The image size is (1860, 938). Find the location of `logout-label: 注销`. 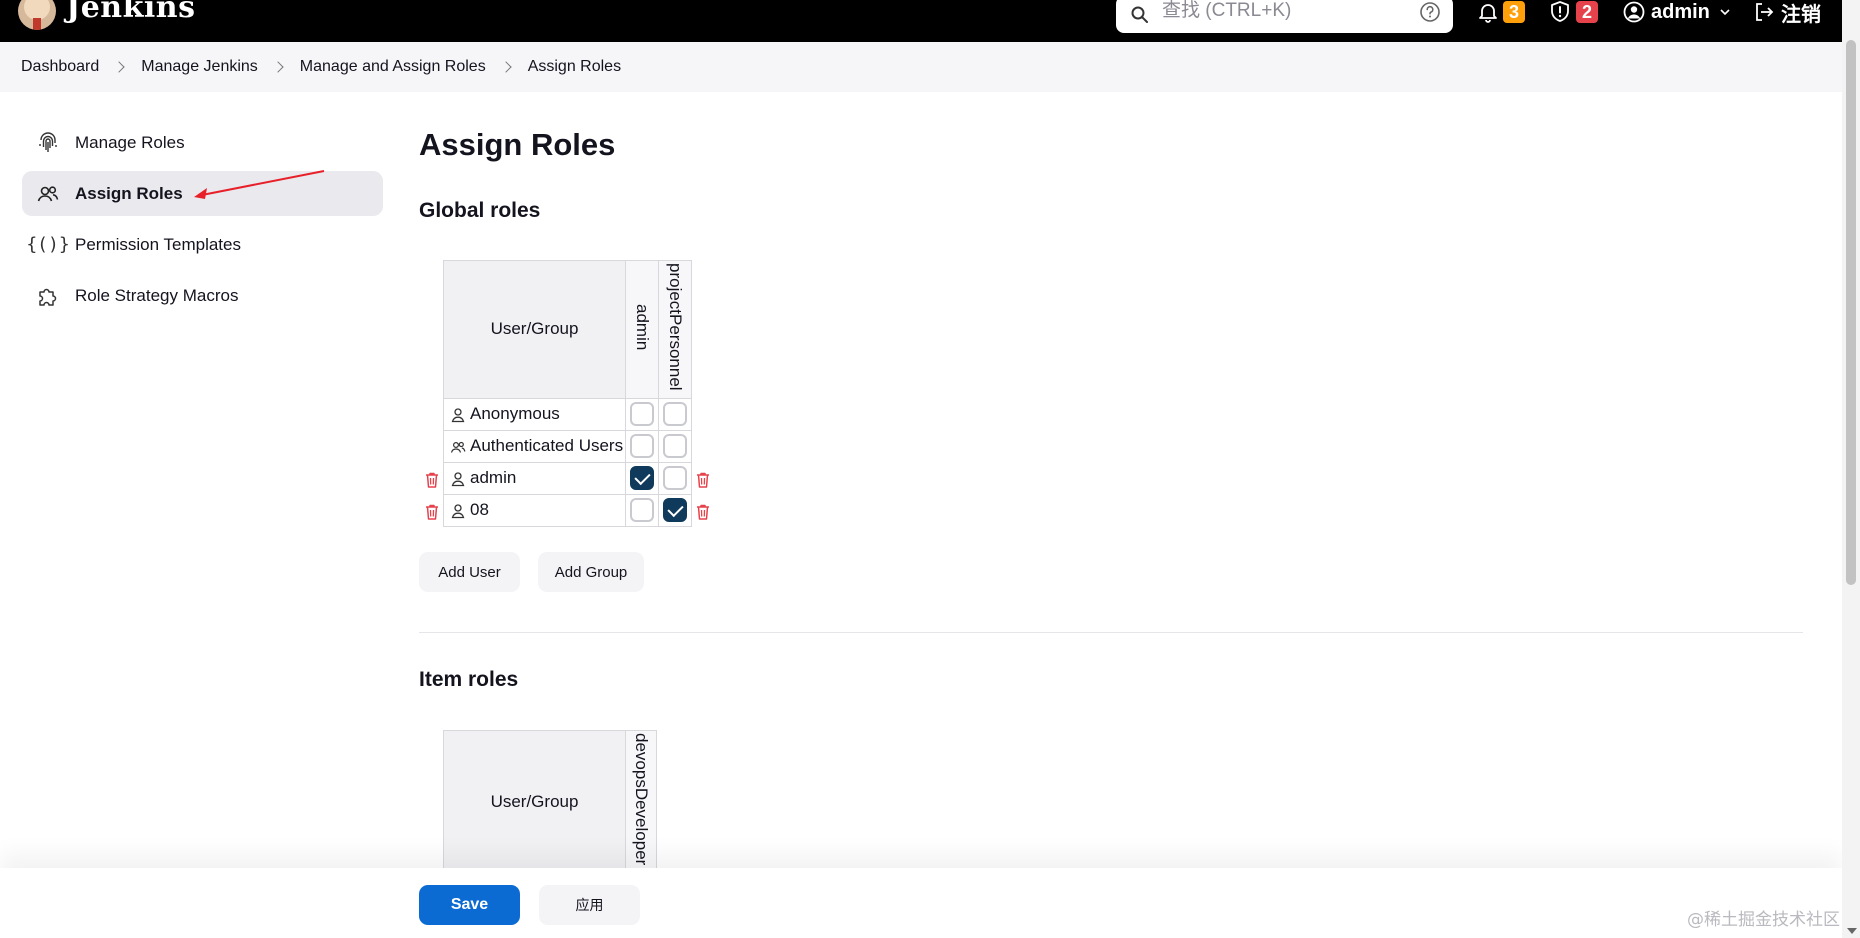

logout-label: 注销 is located at coordinates (1801, 13).